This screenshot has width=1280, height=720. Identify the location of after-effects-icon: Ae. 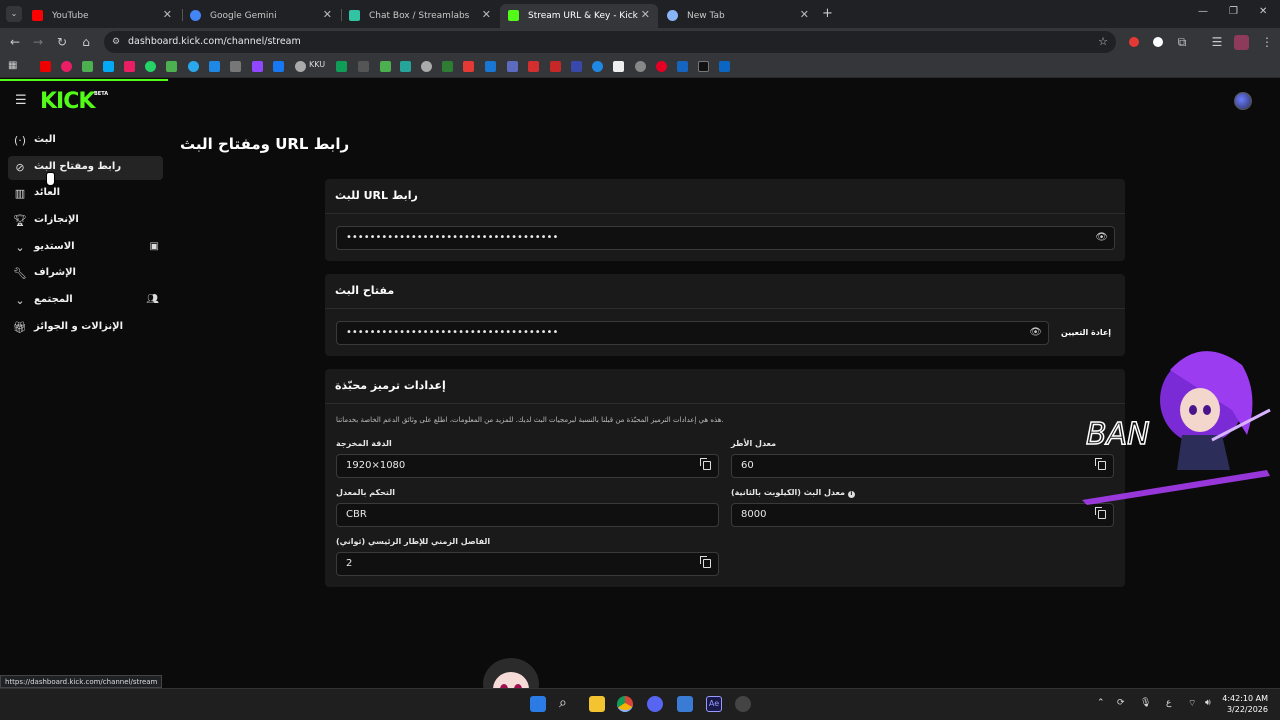
(714, 704).